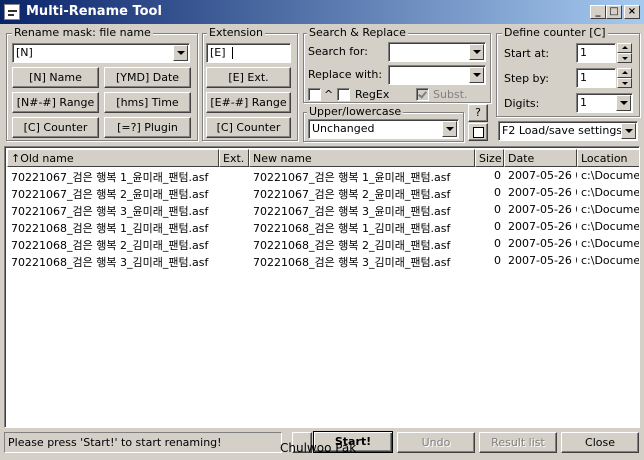 The width and height of the screenshot is (644, 460). What do you see at coordinates (233, 53) in the screenshot?
I see `text-cursor-icon` at bounding box center [233, 53].